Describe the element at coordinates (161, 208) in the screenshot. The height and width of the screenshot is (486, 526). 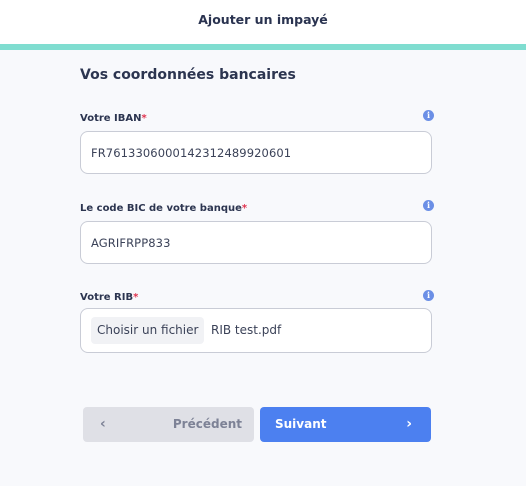
I see `bic-label-text: Le code BIC de votre banque` at that location.